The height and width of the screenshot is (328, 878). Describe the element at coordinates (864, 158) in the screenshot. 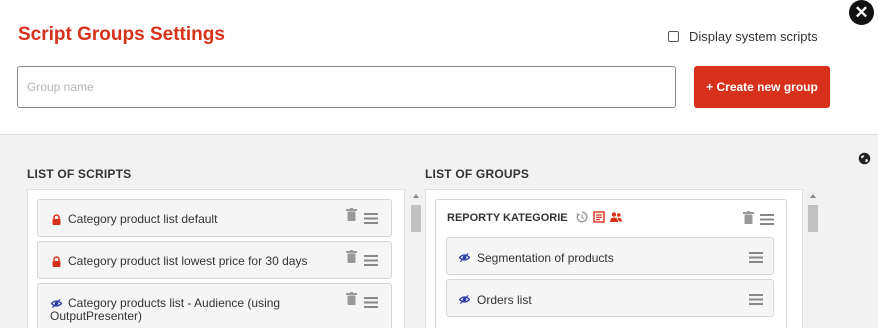

I see `globe-icon` at that location.